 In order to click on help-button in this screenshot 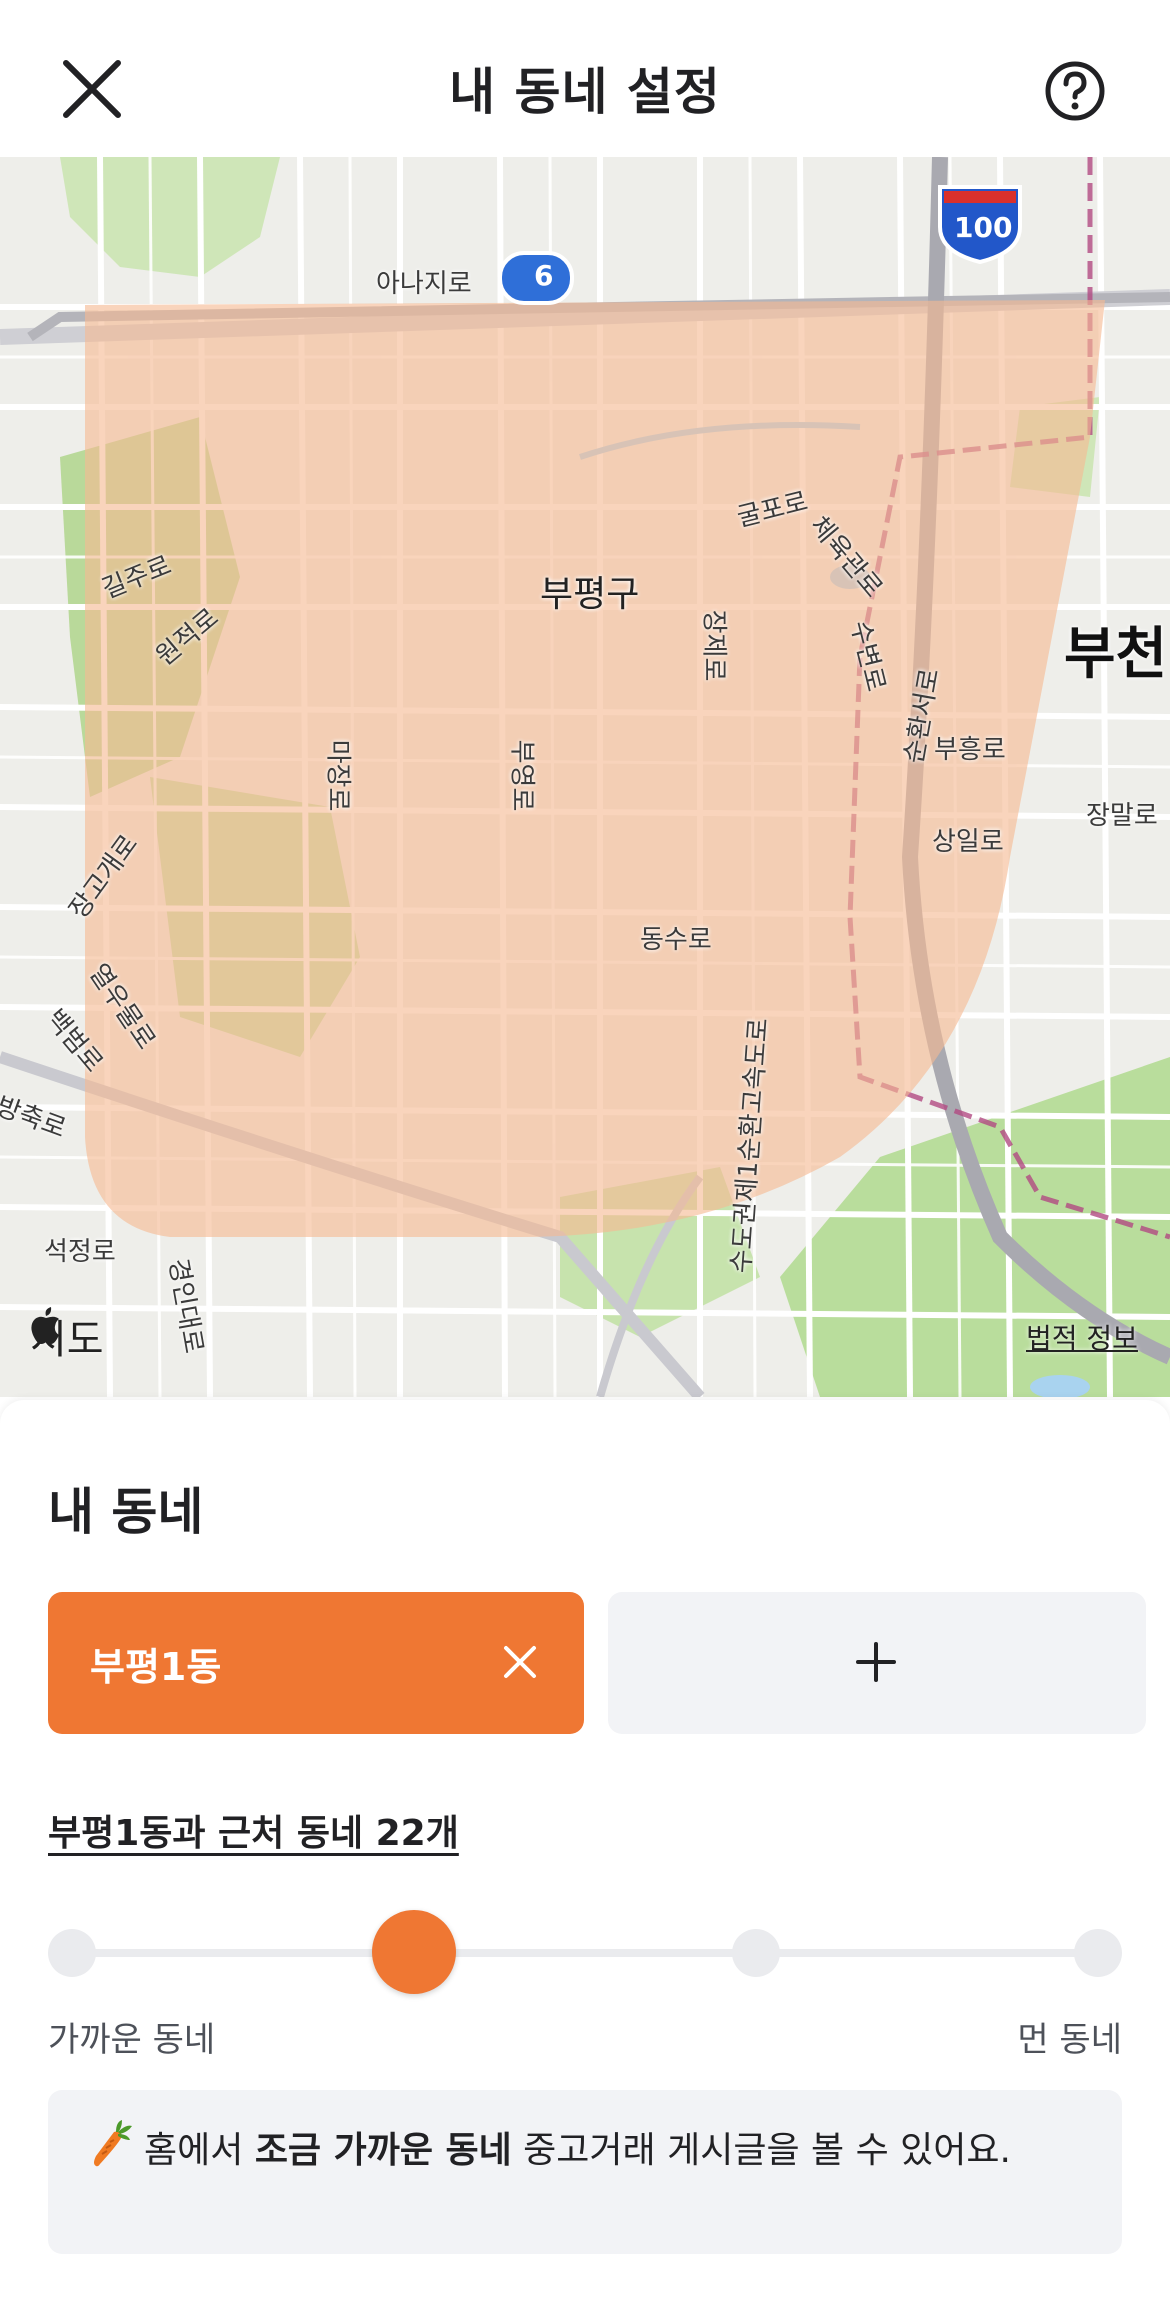, I will do `click(1075, 91)`.